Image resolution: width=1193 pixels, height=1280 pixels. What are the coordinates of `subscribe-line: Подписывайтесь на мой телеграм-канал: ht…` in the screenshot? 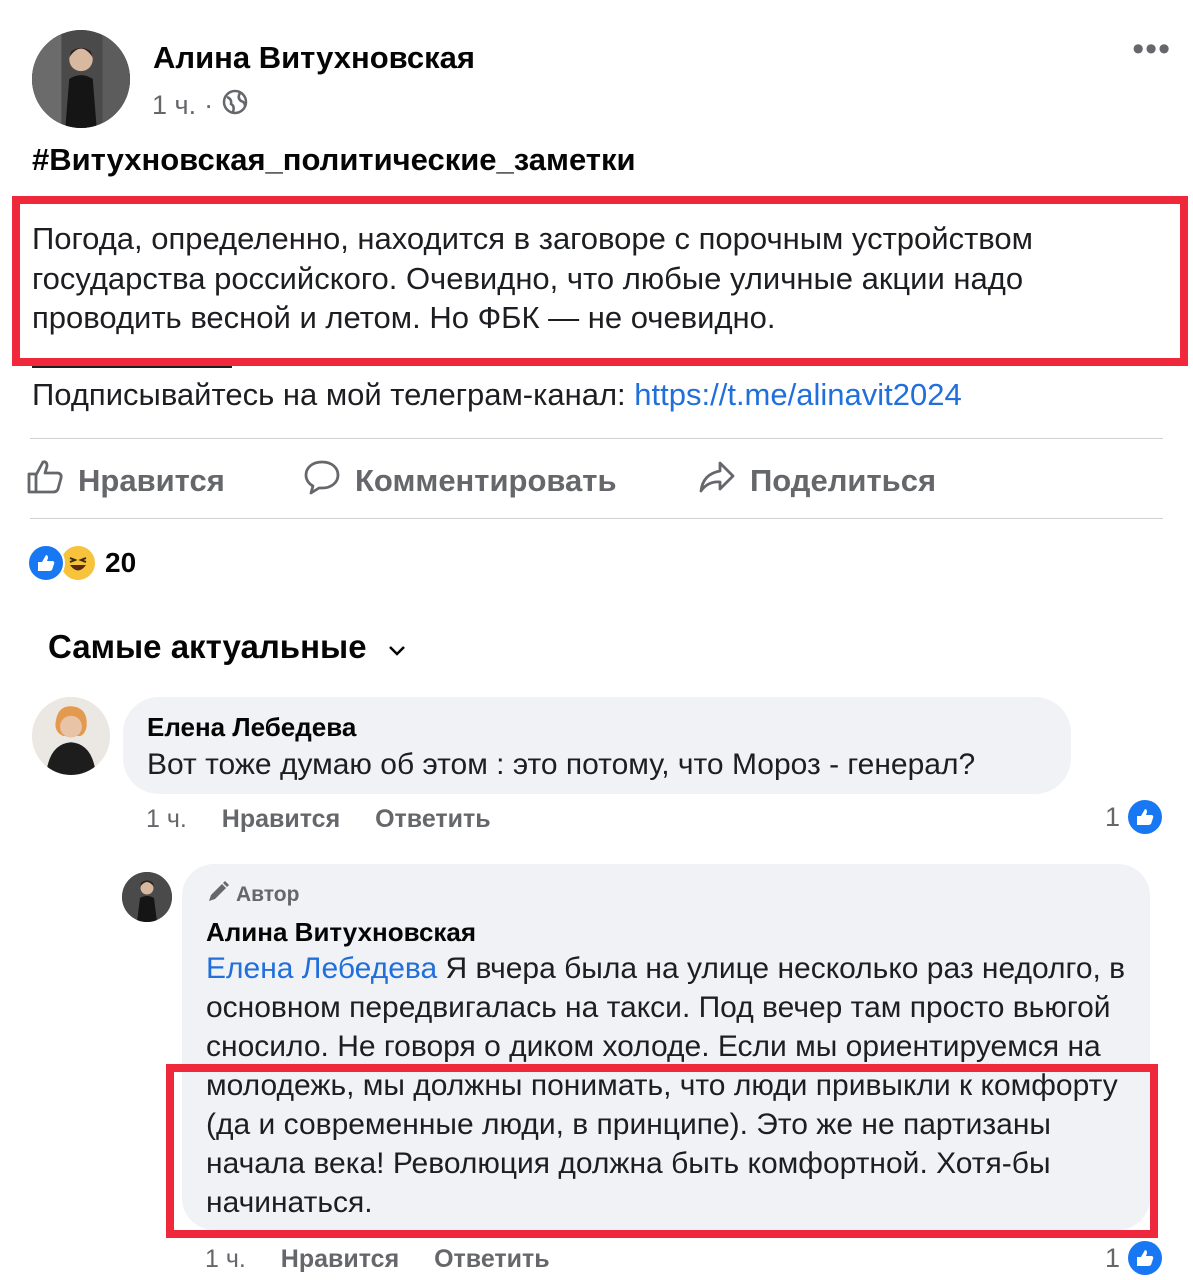 It's located at (497, 395).